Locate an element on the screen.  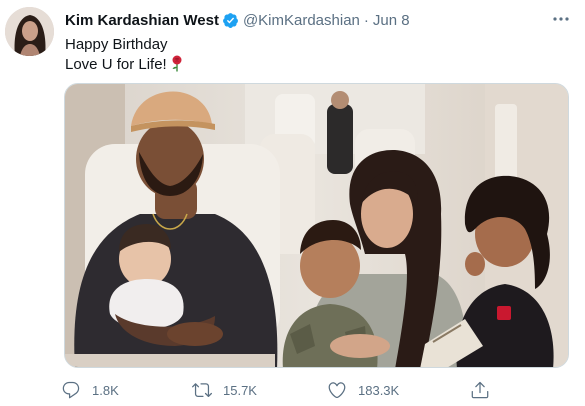
retweet-count: 15.7K is located at coordinates (240, 390).